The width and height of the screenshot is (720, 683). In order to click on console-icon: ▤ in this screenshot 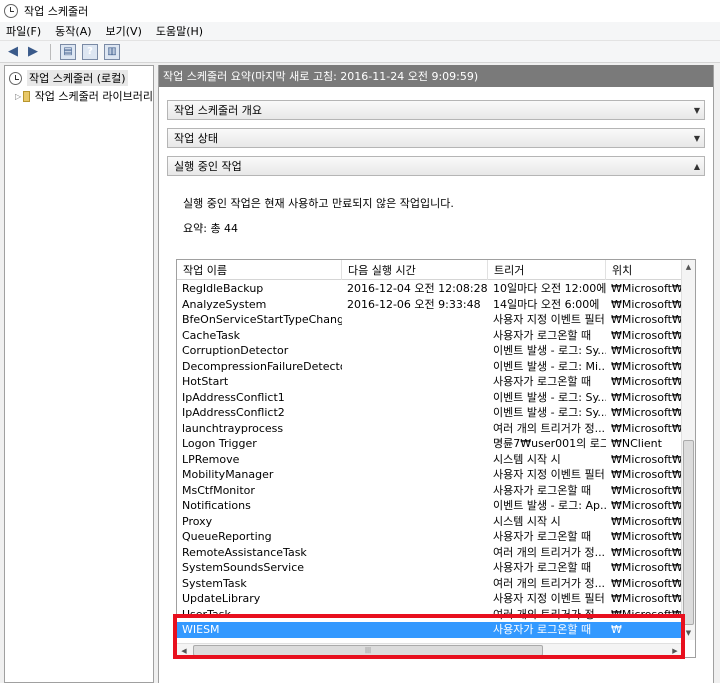, I will do `click(68, 51)`.